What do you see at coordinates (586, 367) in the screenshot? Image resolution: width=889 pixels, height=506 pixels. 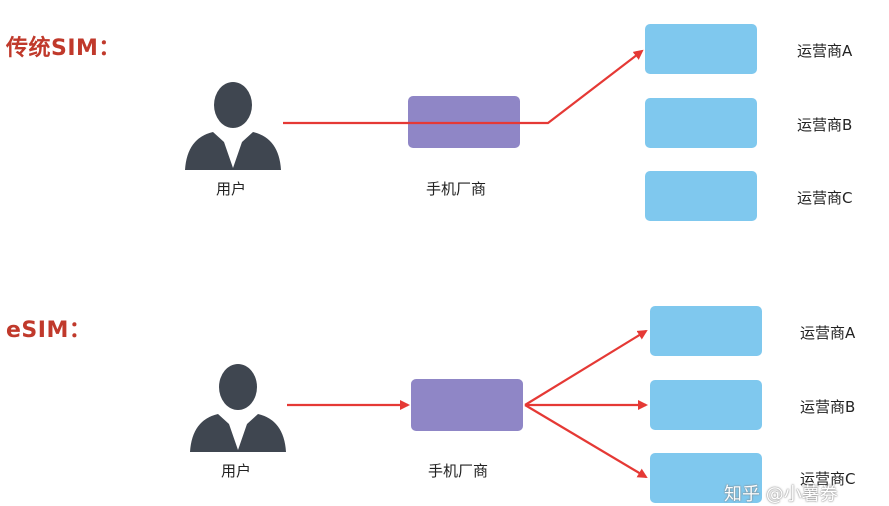 I see `arrow-esim-vendor-to-carrier-a` at bounding box center [586, 367].